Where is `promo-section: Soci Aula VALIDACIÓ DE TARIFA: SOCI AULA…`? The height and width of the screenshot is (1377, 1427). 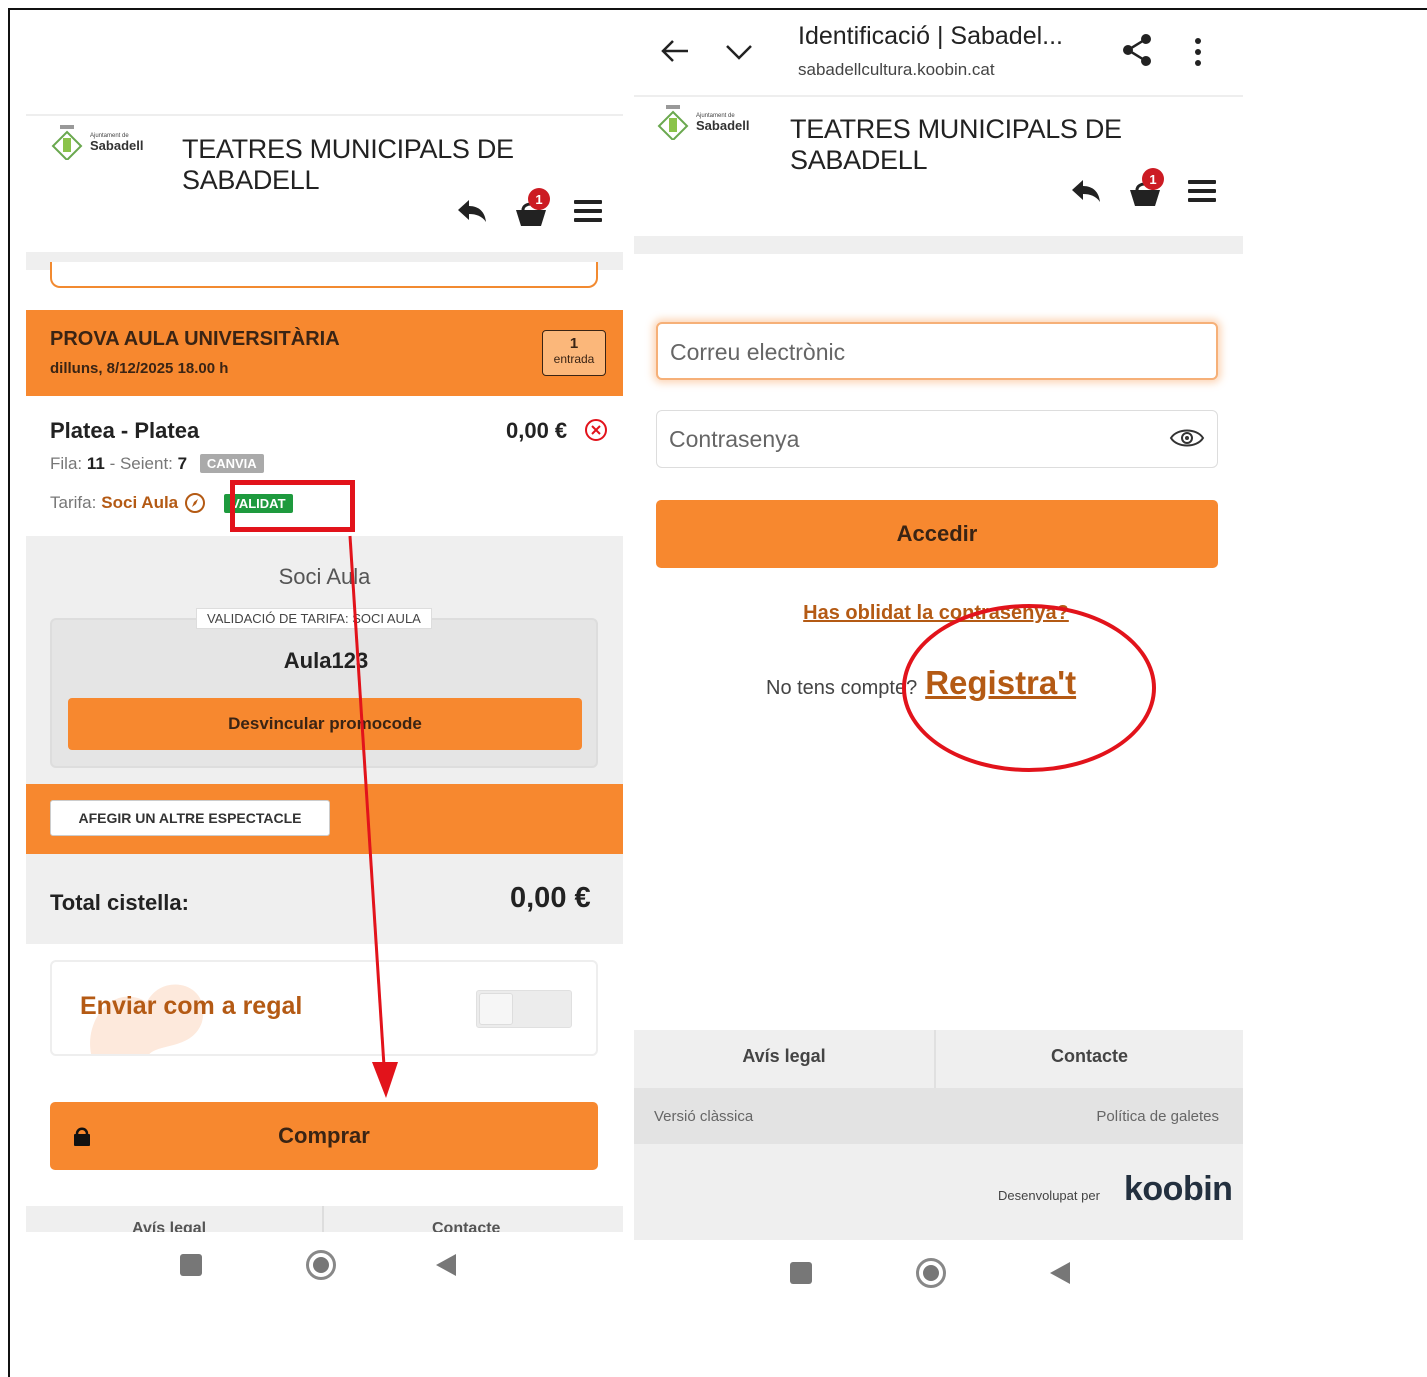
promo-section: Soci Aula VALIDACIÓ DE TARIFA: SOCI AULA… is located at coordinates (324, 660).